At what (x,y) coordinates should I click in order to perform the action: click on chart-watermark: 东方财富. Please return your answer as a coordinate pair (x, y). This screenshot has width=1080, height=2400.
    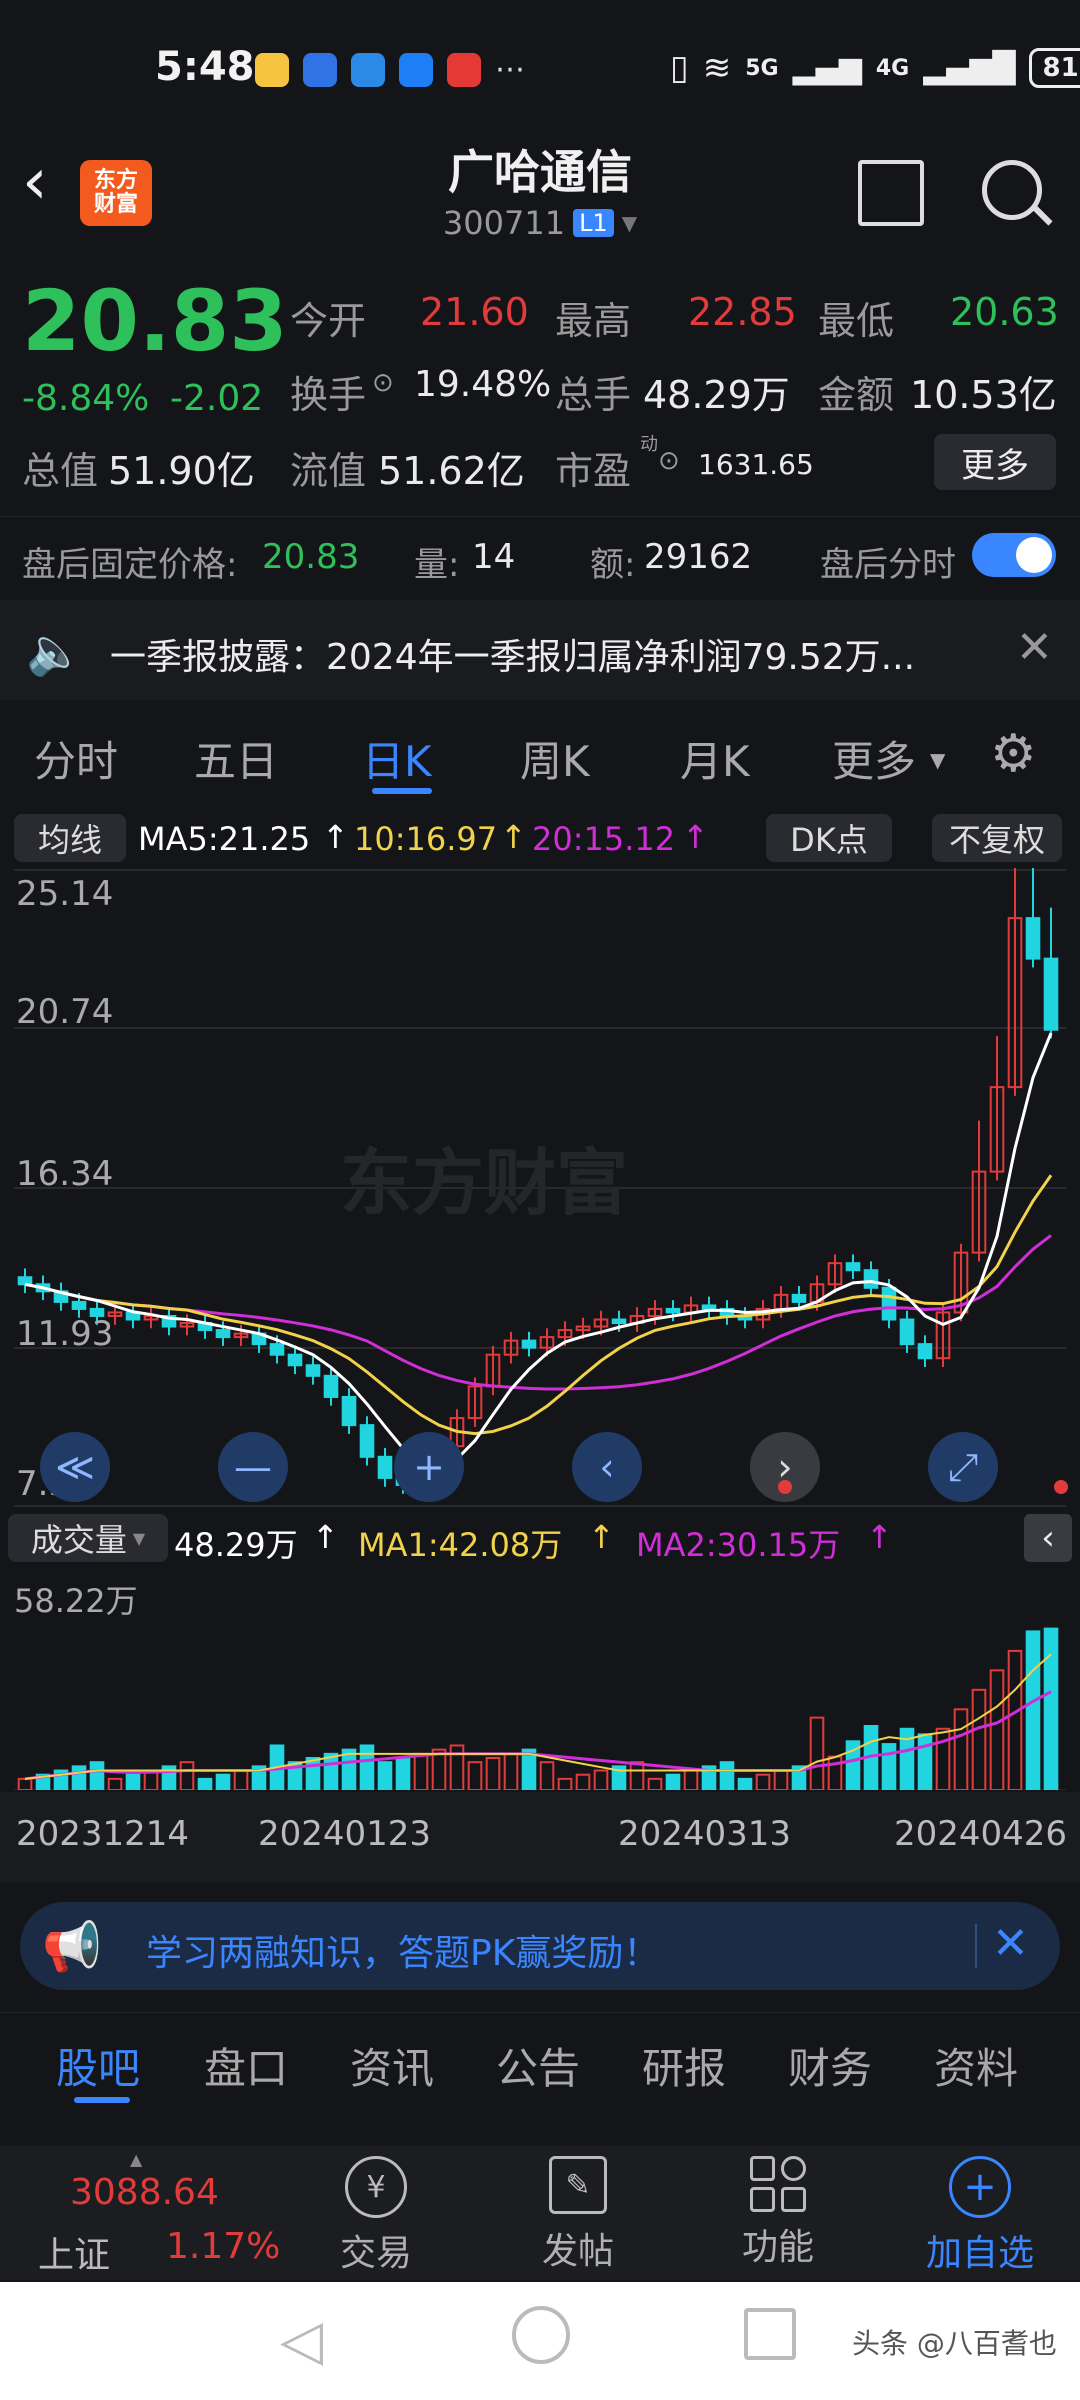
    Looking at the image, I should click on (484, 1183).